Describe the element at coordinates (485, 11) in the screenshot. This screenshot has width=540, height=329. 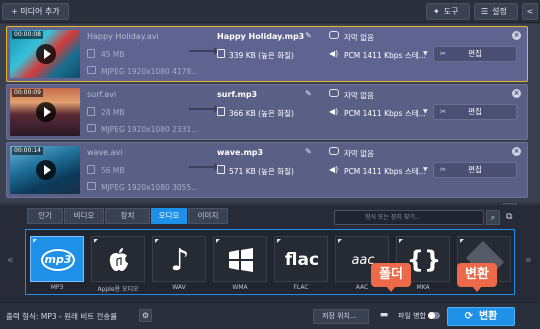
I see `menu-icon: ☰` at that location.